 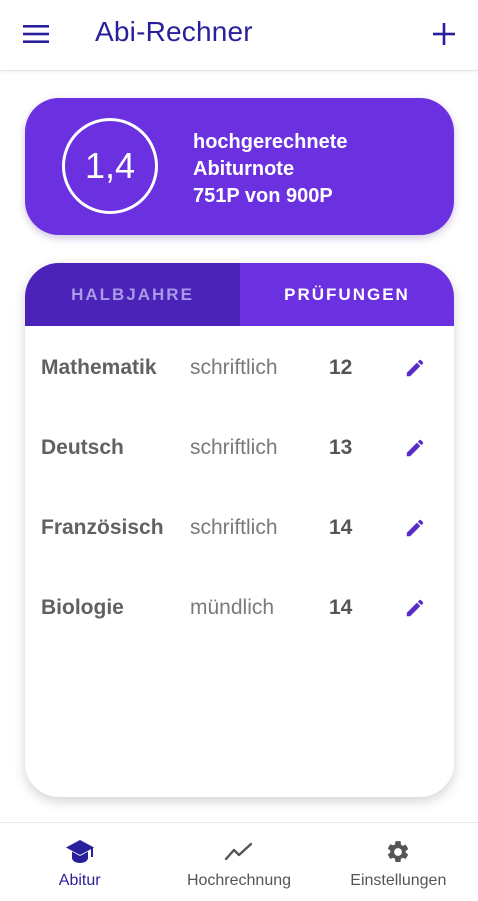 I want to click on grade-value: 1,4, so click(x=110, y=165).